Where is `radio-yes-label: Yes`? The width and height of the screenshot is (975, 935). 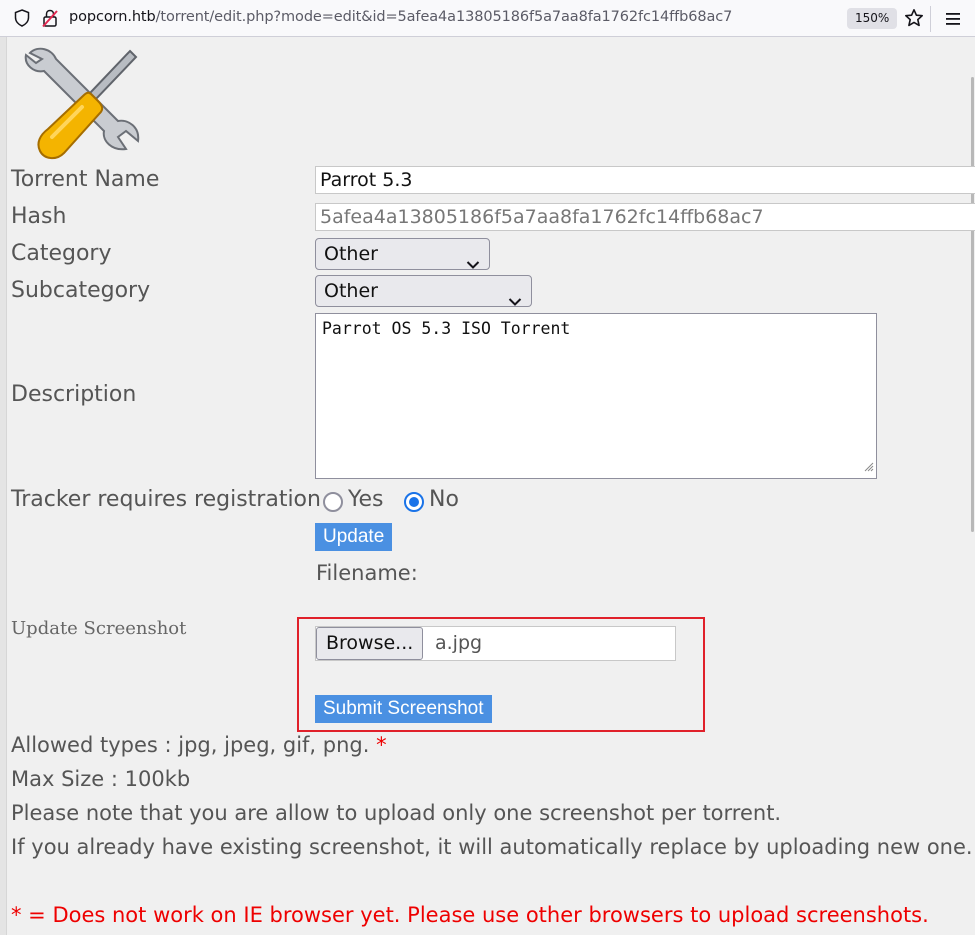
radio-yes-label: Yes is located at coordinates (366, 499).